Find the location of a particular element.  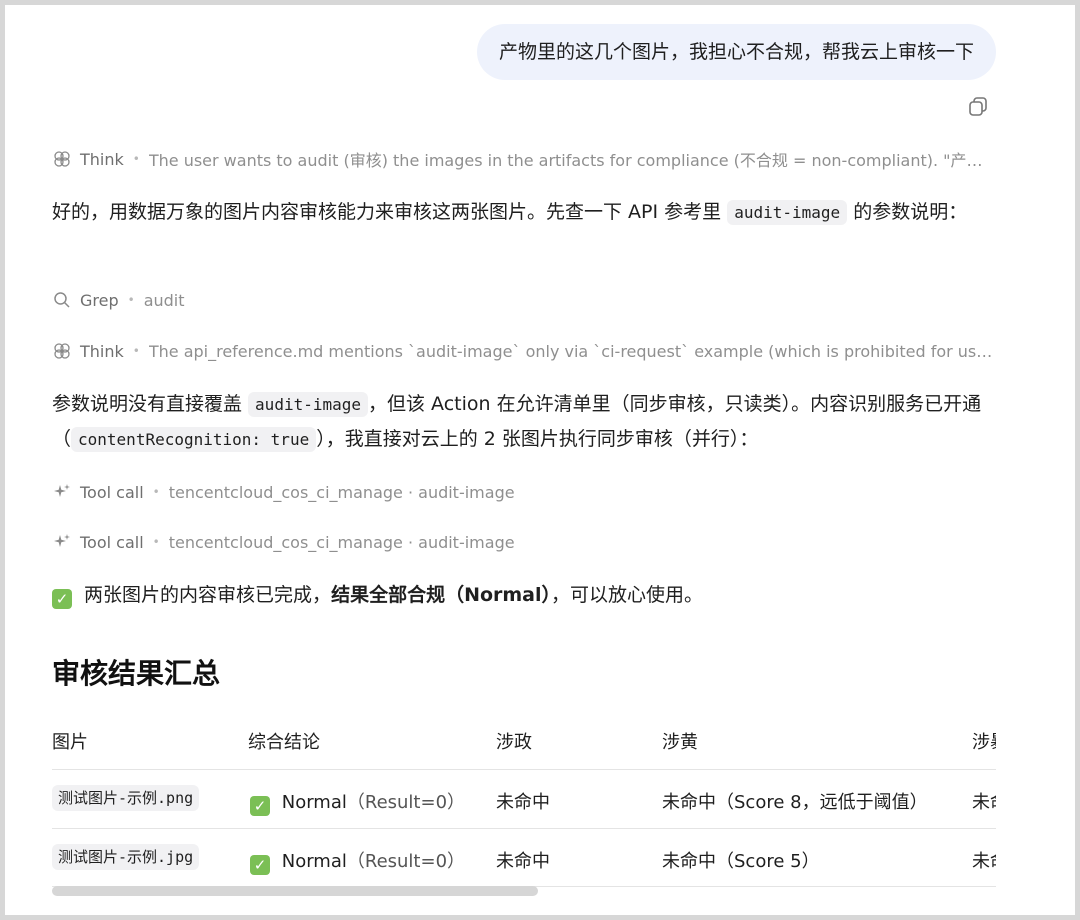

table-cell-porn: 未命中（Score 5） is located at coordinates (741, 861).